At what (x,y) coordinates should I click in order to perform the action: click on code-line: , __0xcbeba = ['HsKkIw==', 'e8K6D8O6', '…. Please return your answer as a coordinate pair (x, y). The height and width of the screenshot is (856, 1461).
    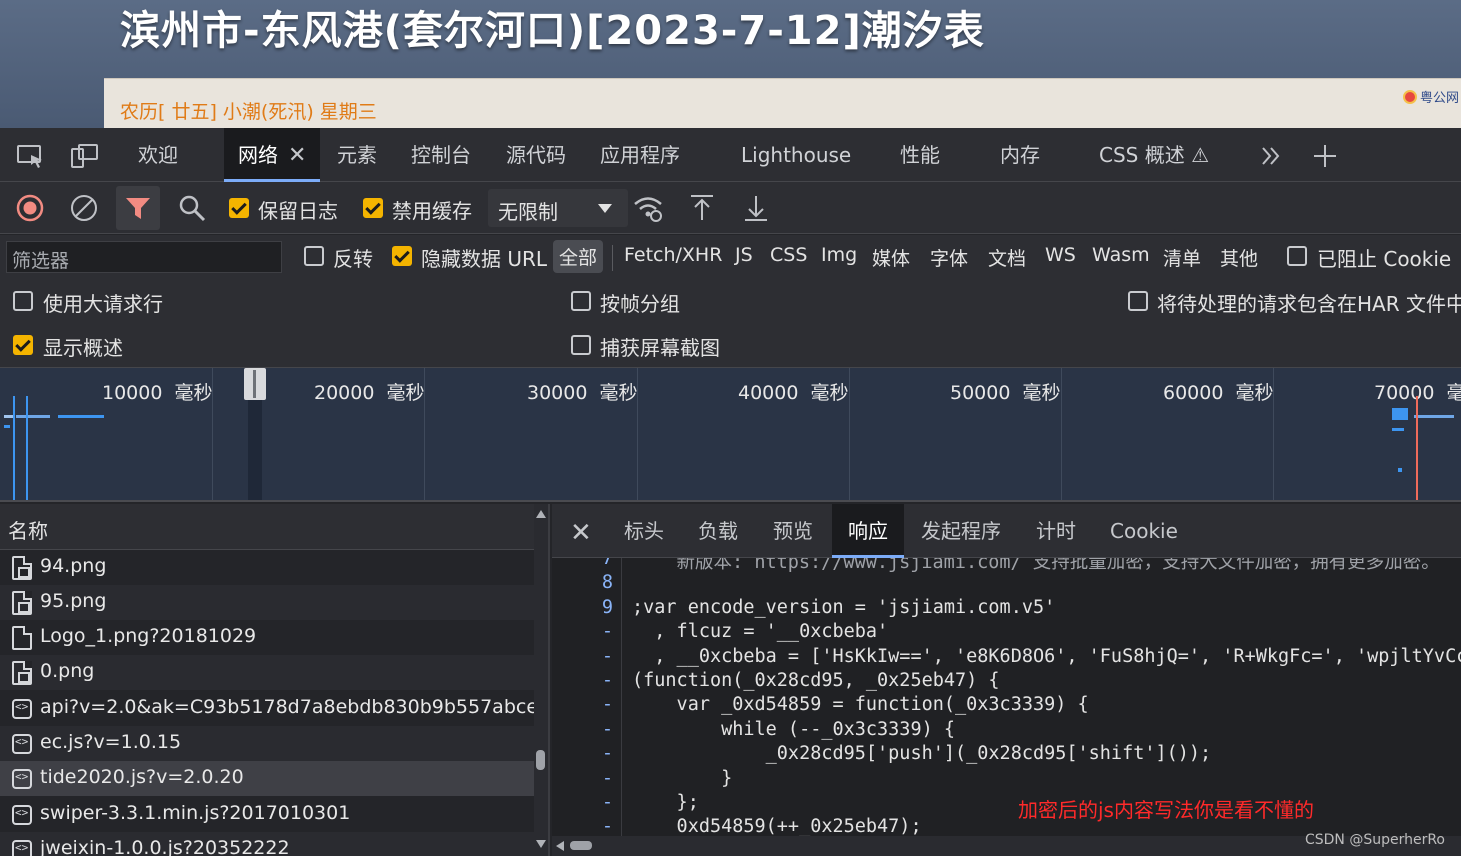
    Looking at the image, I should click on (1046, 656).